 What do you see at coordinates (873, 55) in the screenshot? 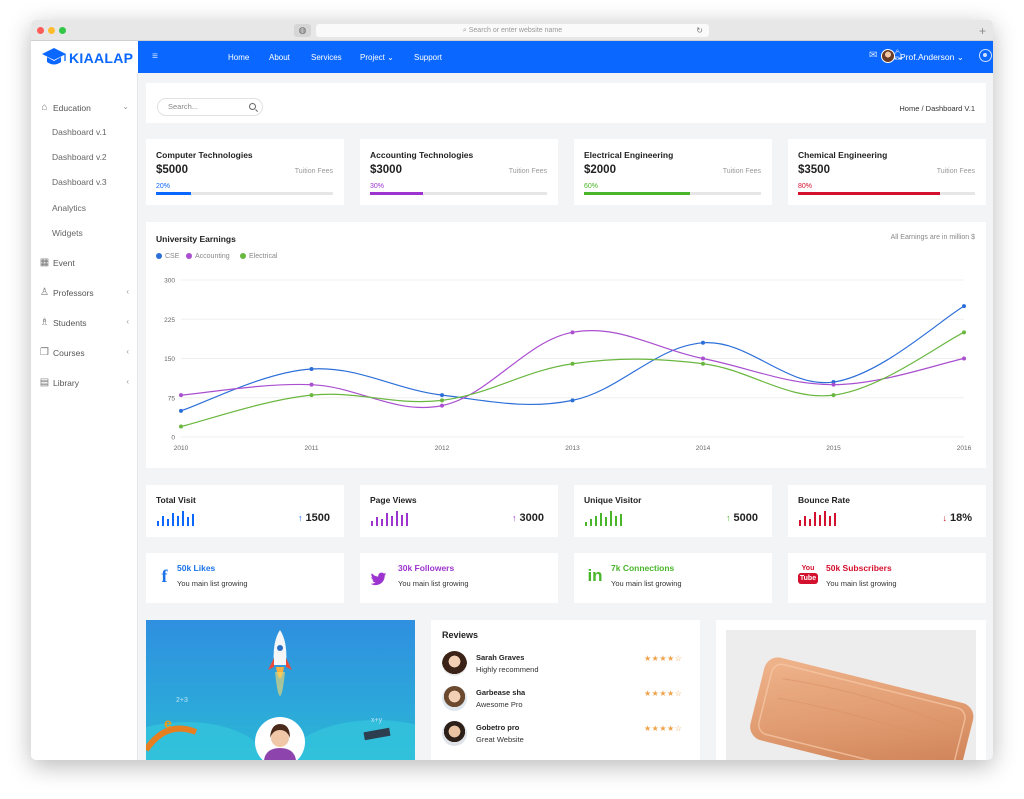
I see `mail-icon: ✉` at bounding box center [873, 55].